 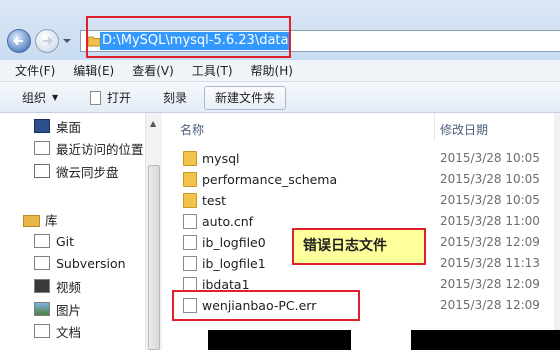 What do you see at coordinates (434, 127) in the screenshot?
I see `column-divider` at bounding box center [434, 127].